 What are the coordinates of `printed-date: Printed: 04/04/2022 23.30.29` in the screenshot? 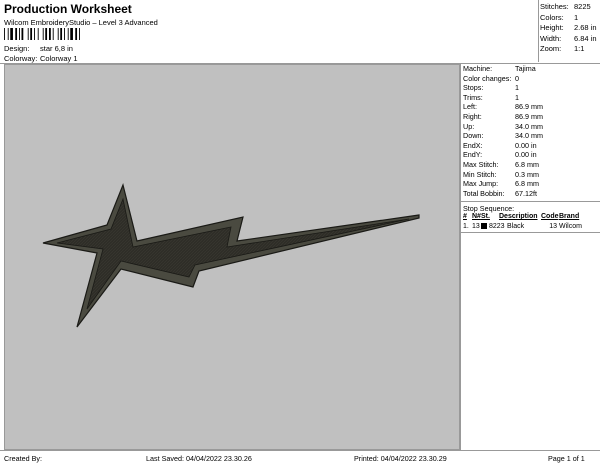 It's located at (400, 458).